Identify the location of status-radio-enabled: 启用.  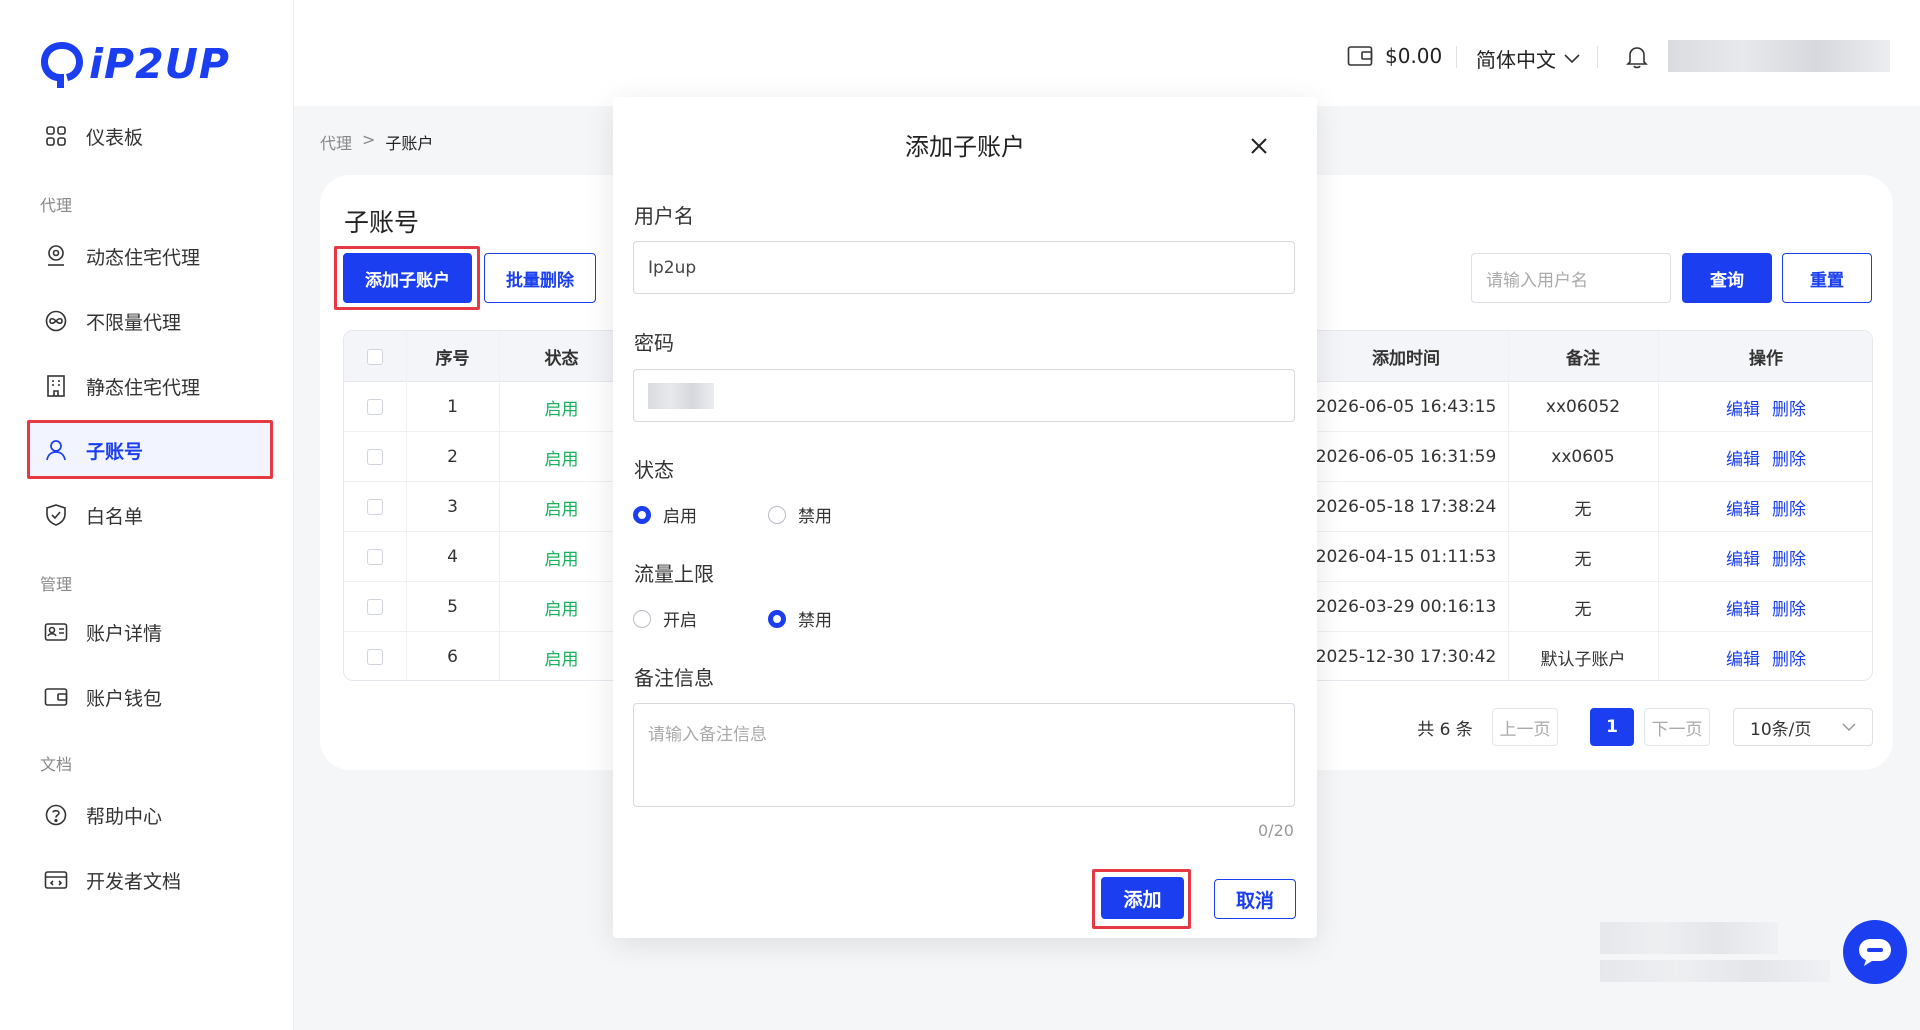
(665, 514).